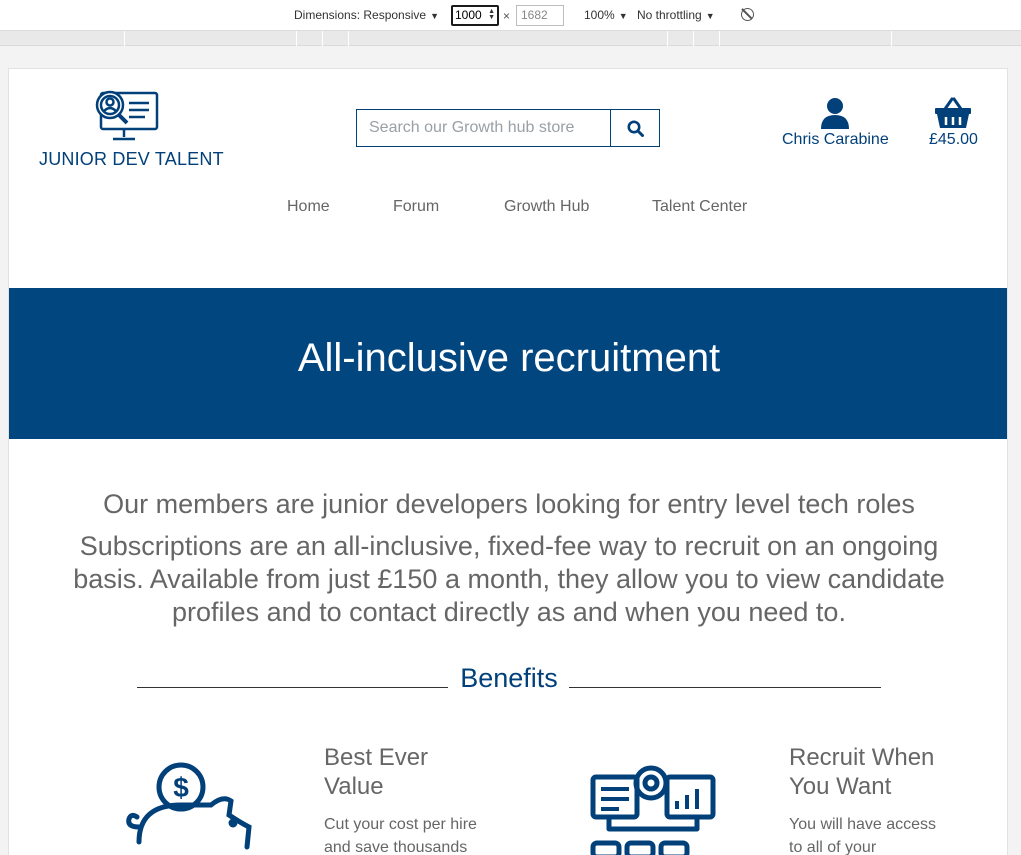 Image resolution: width=1021 pixels, height=855 pixels. What do you see at coordinates (509, 358) in the screenshot?
I see `banner-title: All-inclusive recruitment` at bounding box center [509, 358].